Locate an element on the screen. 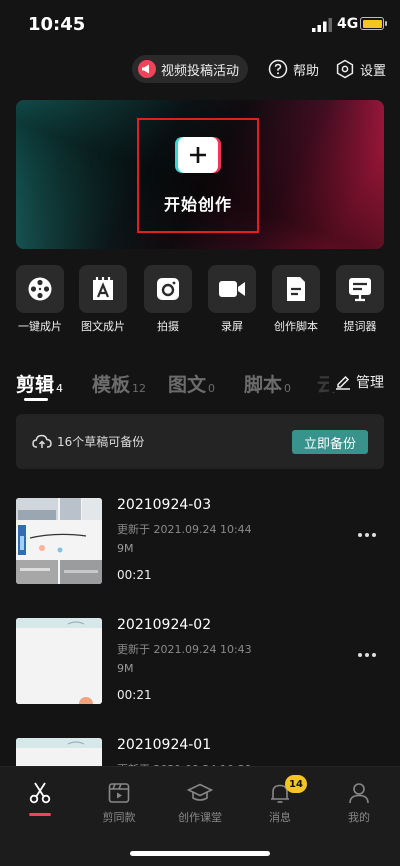 The image size is (400, 866). draft-name: 20210924-03 is located at coordinates (164, 505).